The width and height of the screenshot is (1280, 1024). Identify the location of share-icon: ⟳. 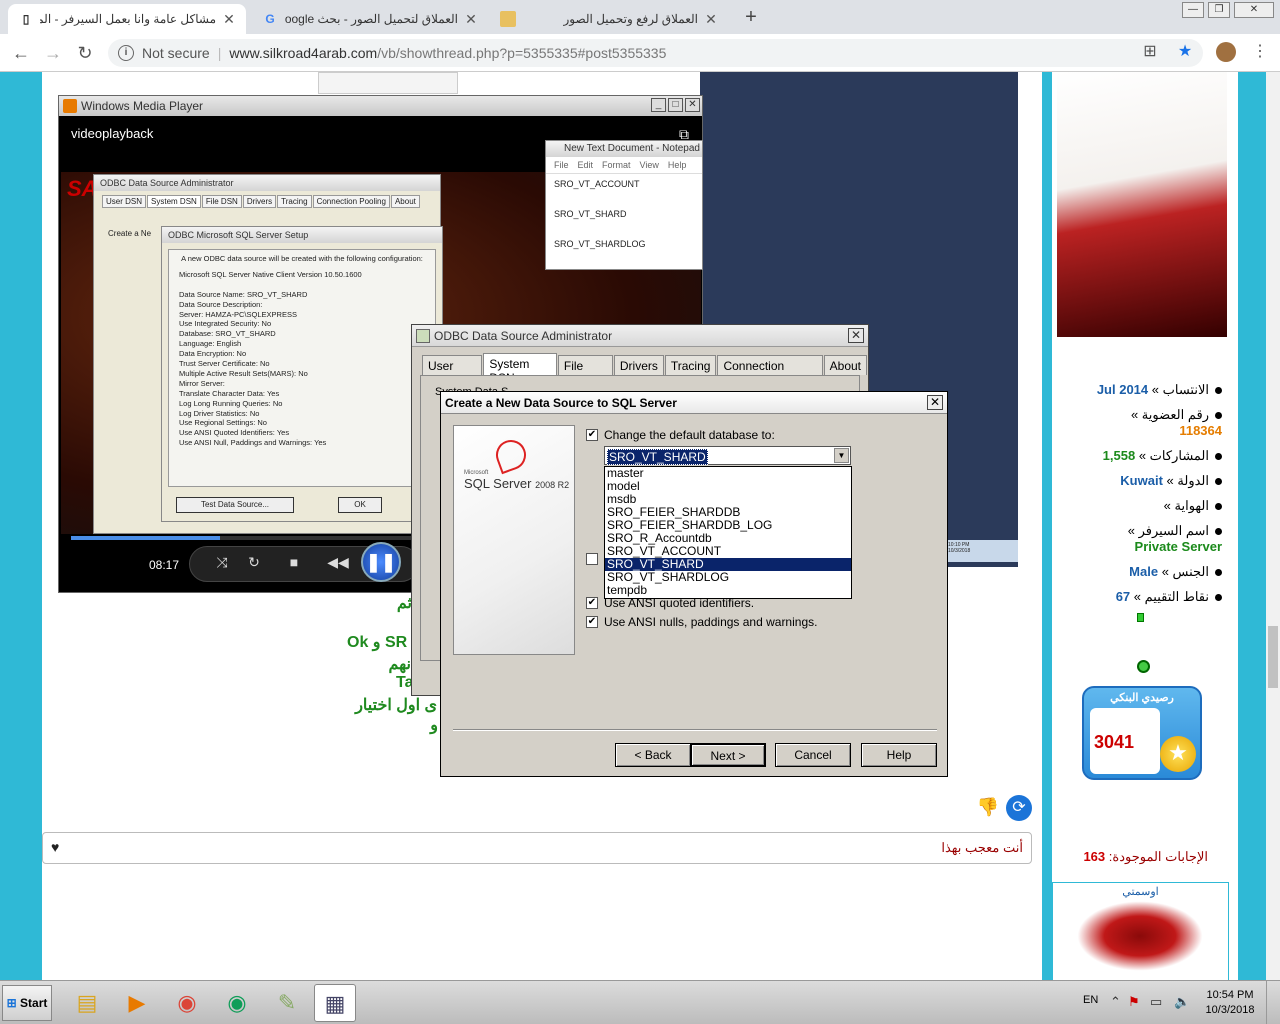
(1019, 808).